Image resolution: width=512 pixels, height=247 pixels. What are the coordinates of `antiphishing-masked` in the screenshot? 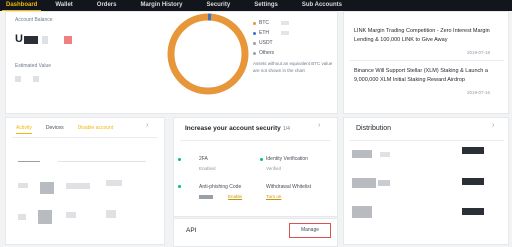 It's located at (206, 197).